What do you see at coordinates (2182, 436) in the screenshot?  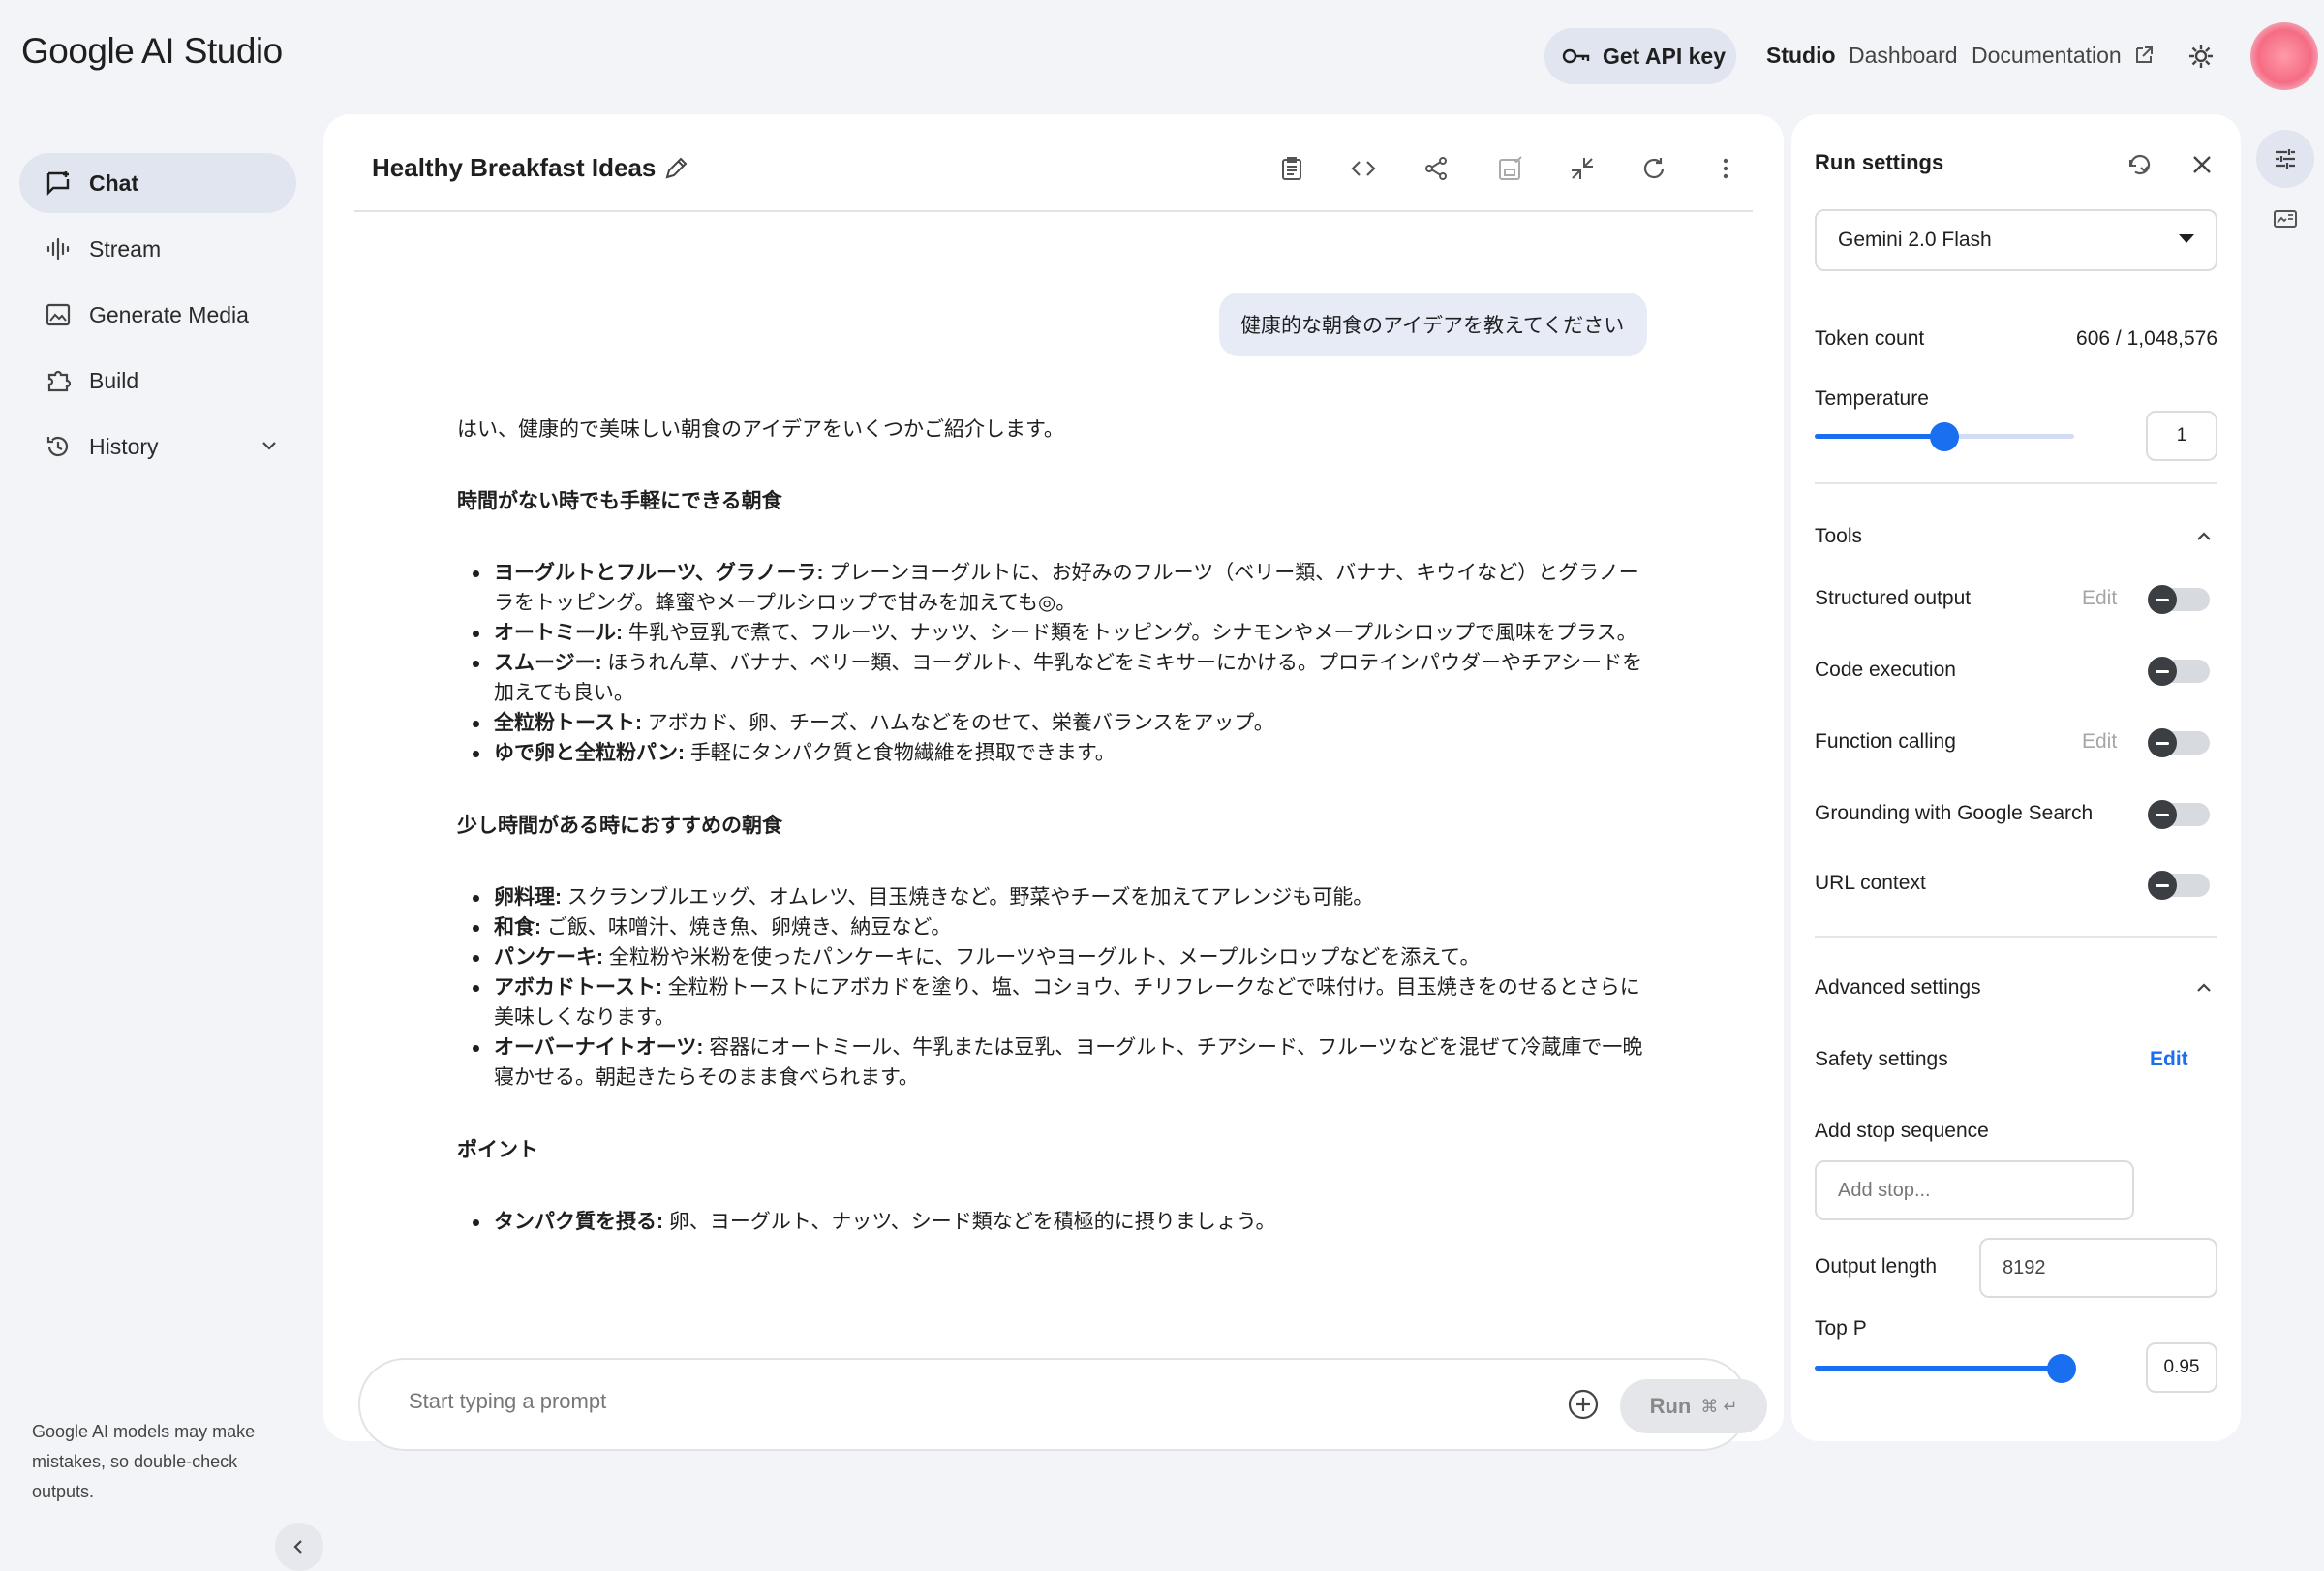 I see `temperature-input: 1` at bounding box center [2182, 436].